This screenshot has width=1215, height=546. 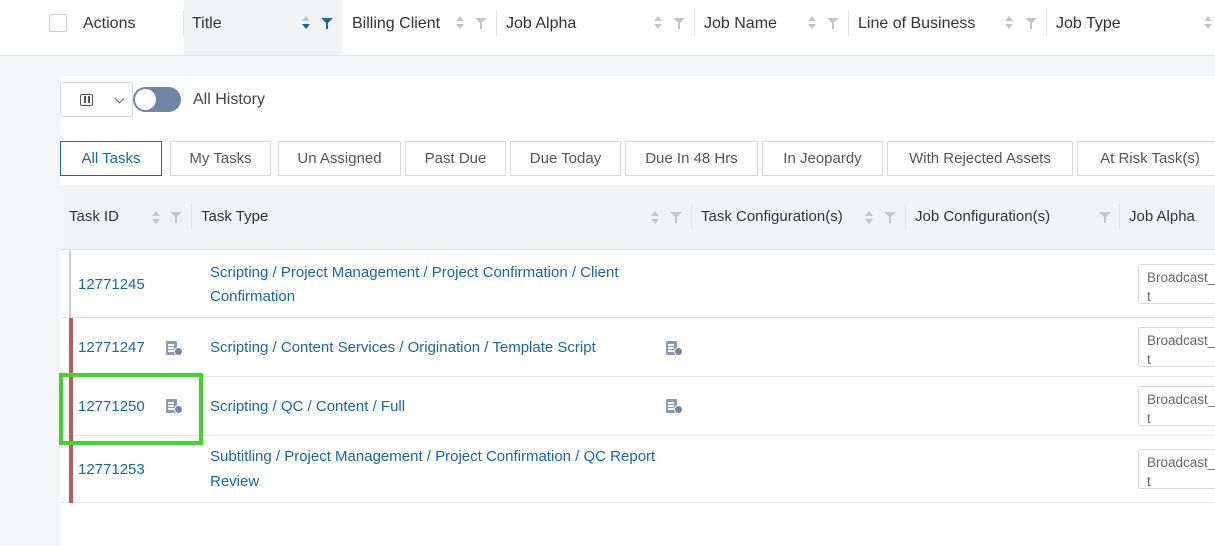 What do you see at coordinates (1088, 23) in the screenshot?
I see `column-header-job-type: Job Type` at bounding box center [1088, 23].